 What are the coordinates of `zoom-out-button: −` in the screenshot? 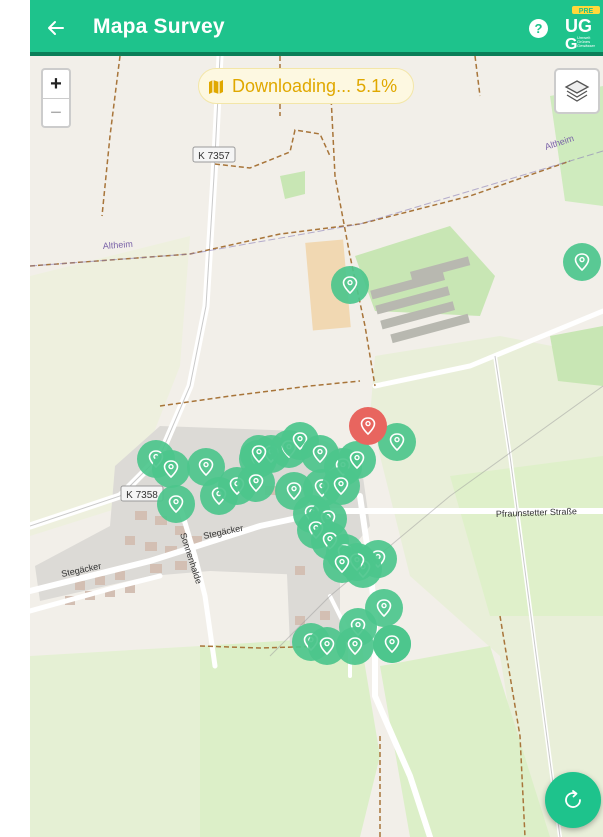 It's located at (56, 112).